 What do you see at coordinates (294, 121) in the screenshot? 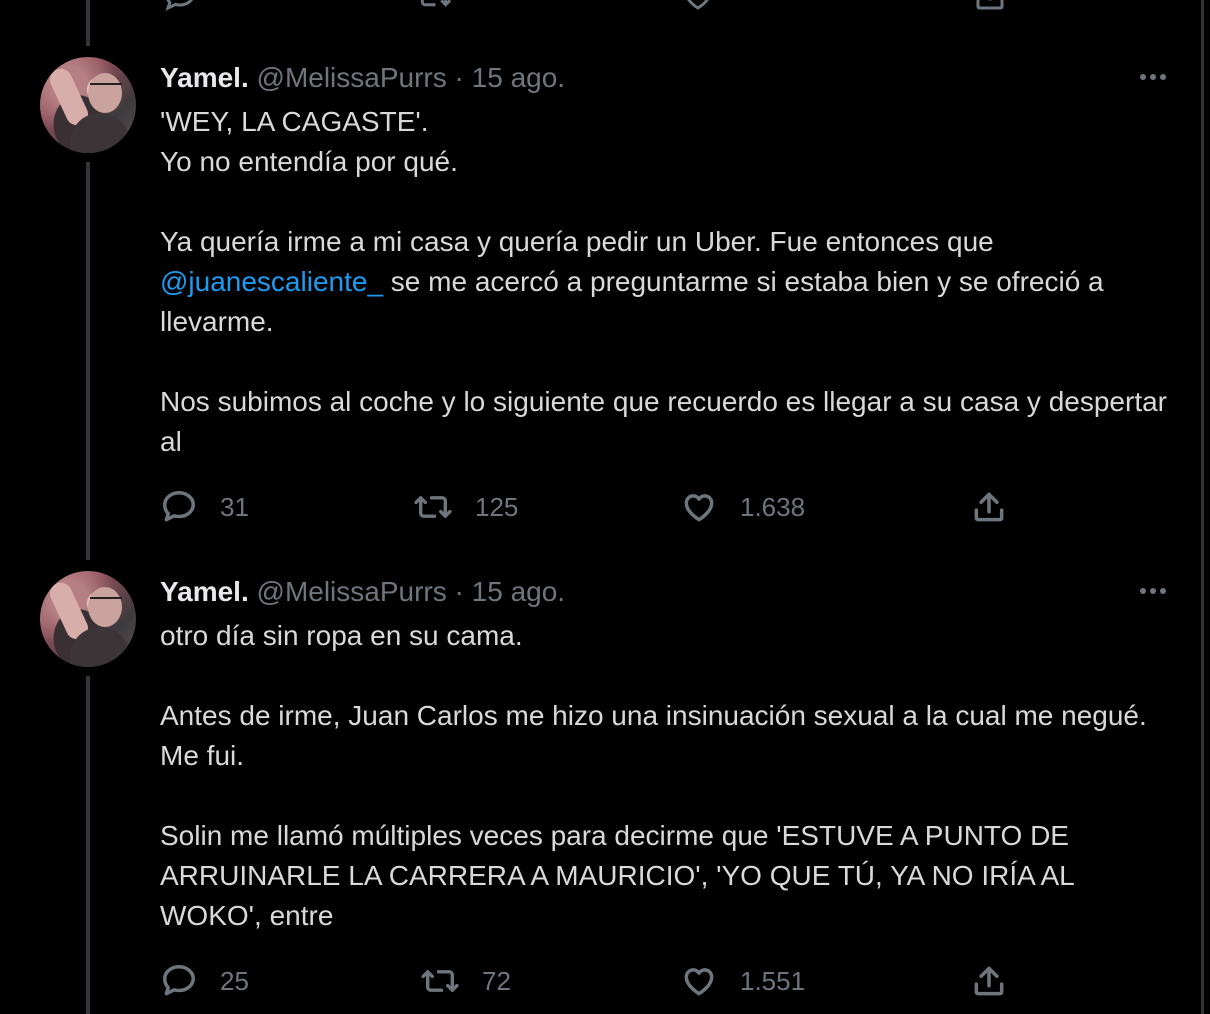
I see `text-line: 'WEY, LA CAGASTE'.` at bounding box center [294, 121].